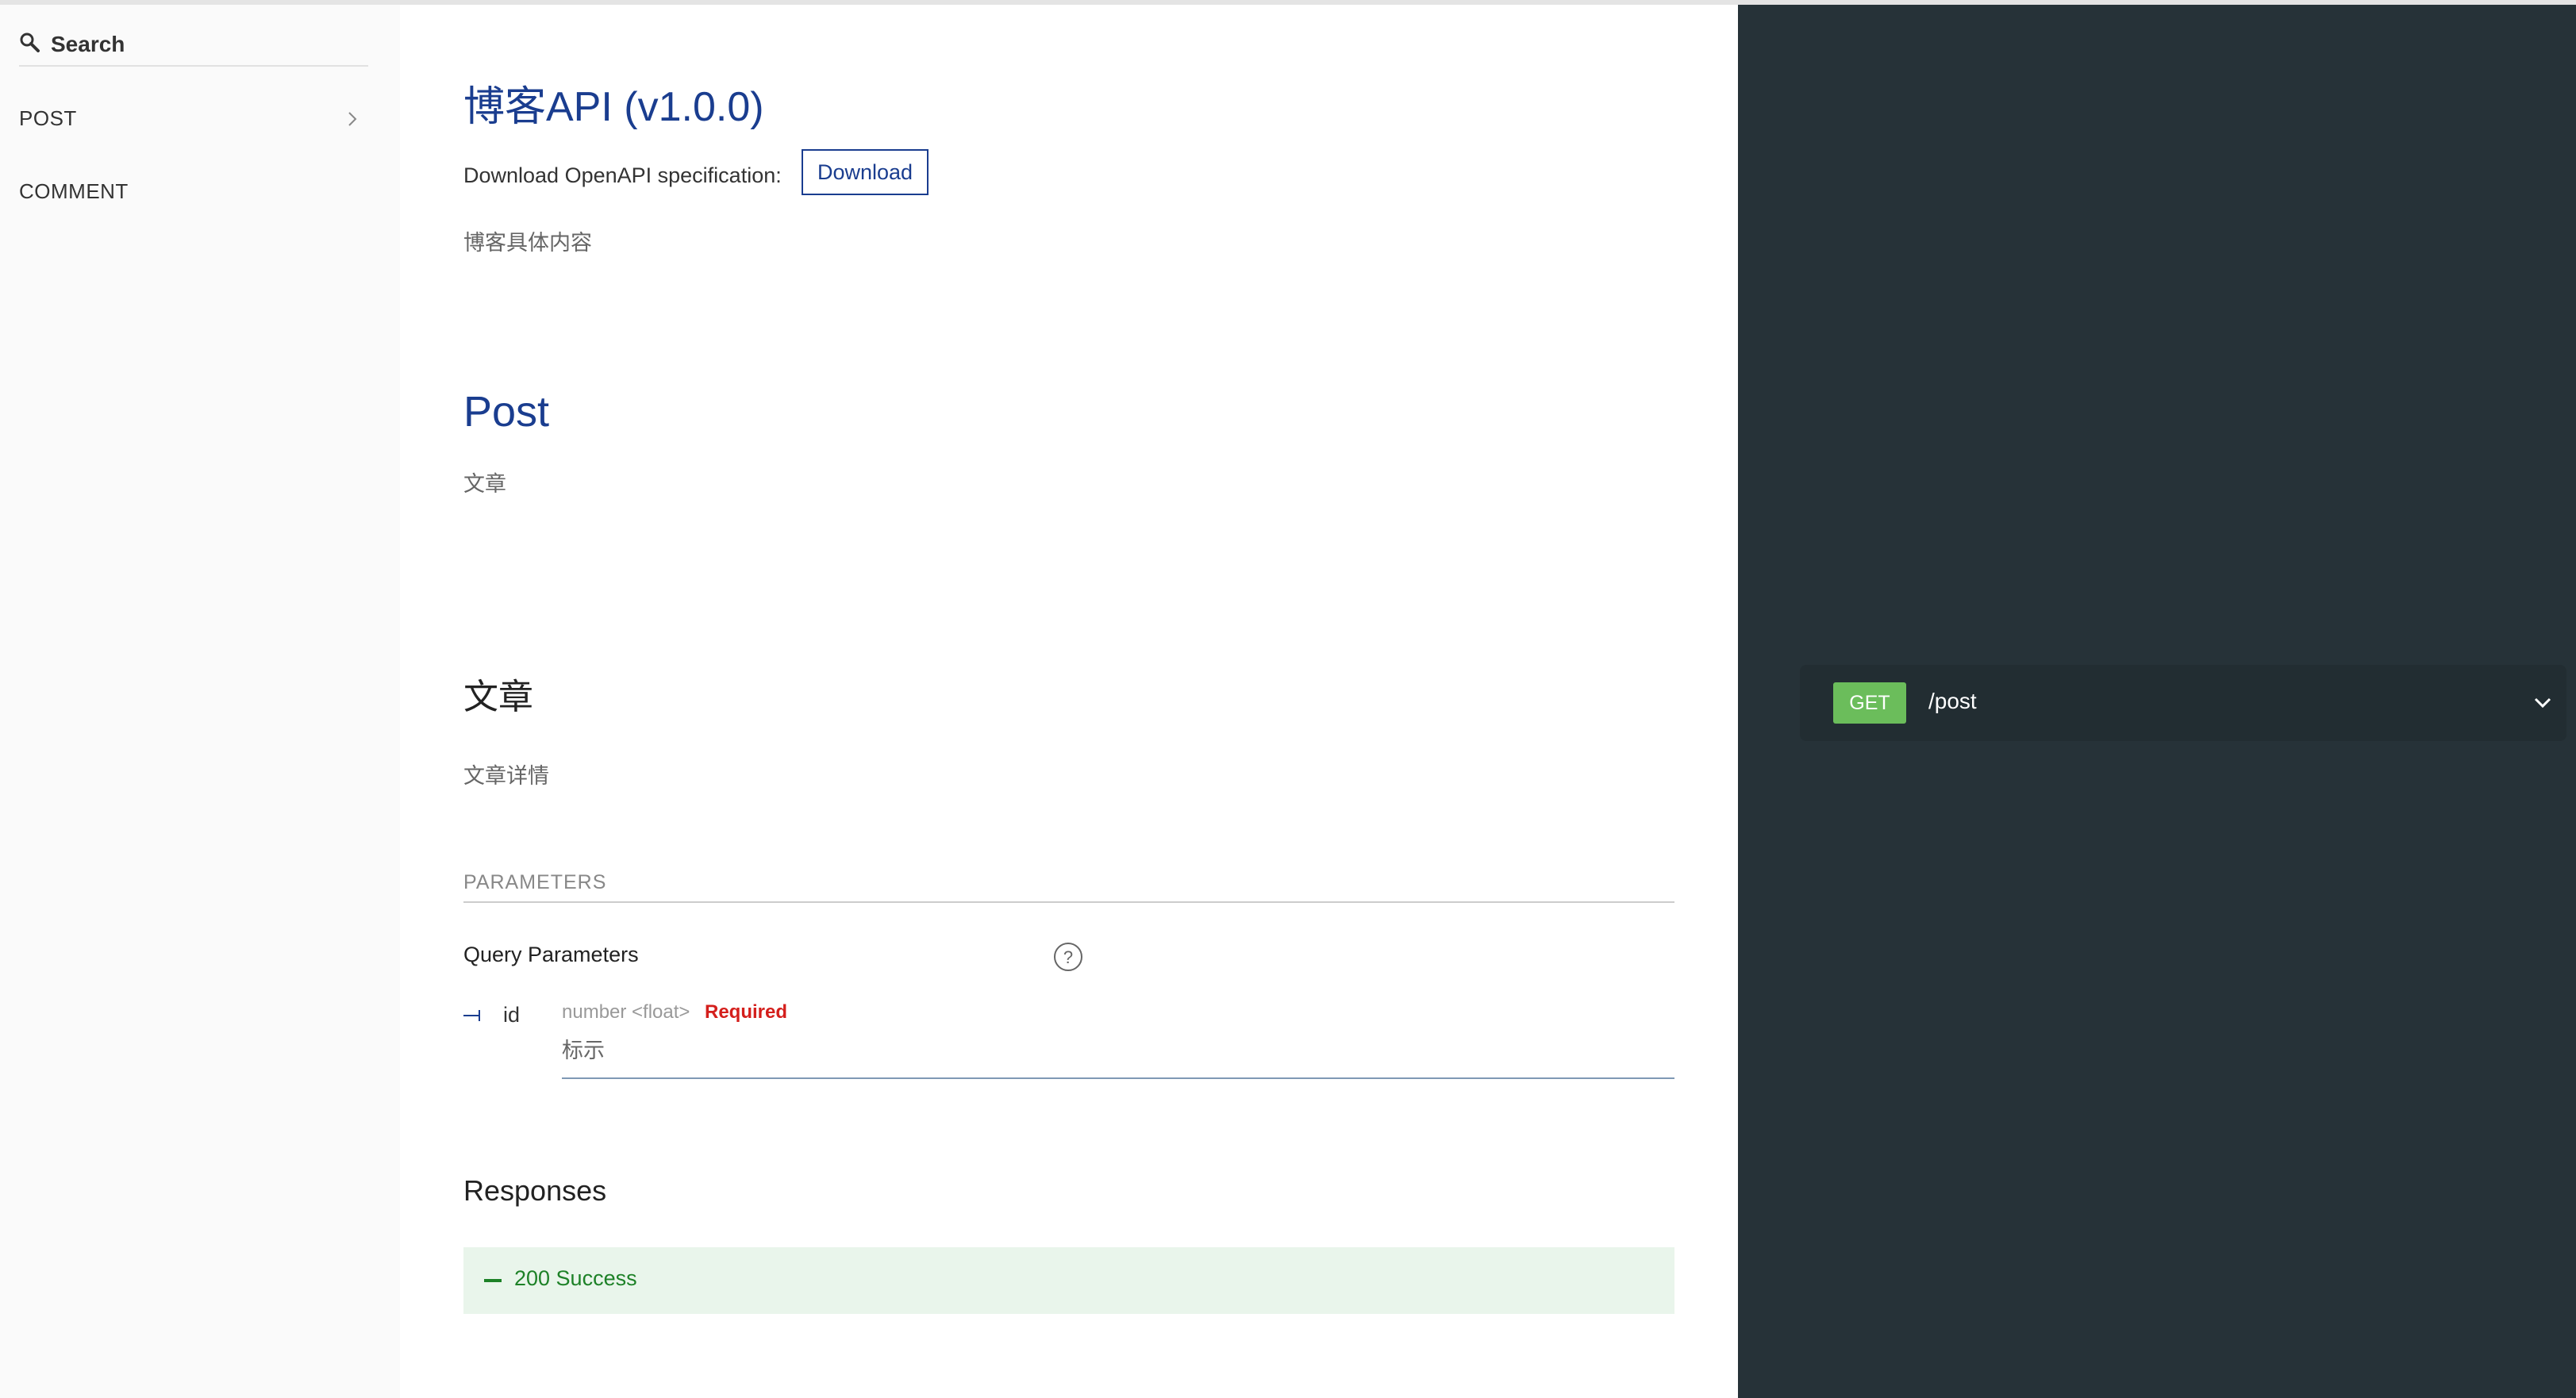 The image size is (2576, 1398). Describe the element at coordinates (493, 1280) in the screenshot. I see `minus-icon` at that location.